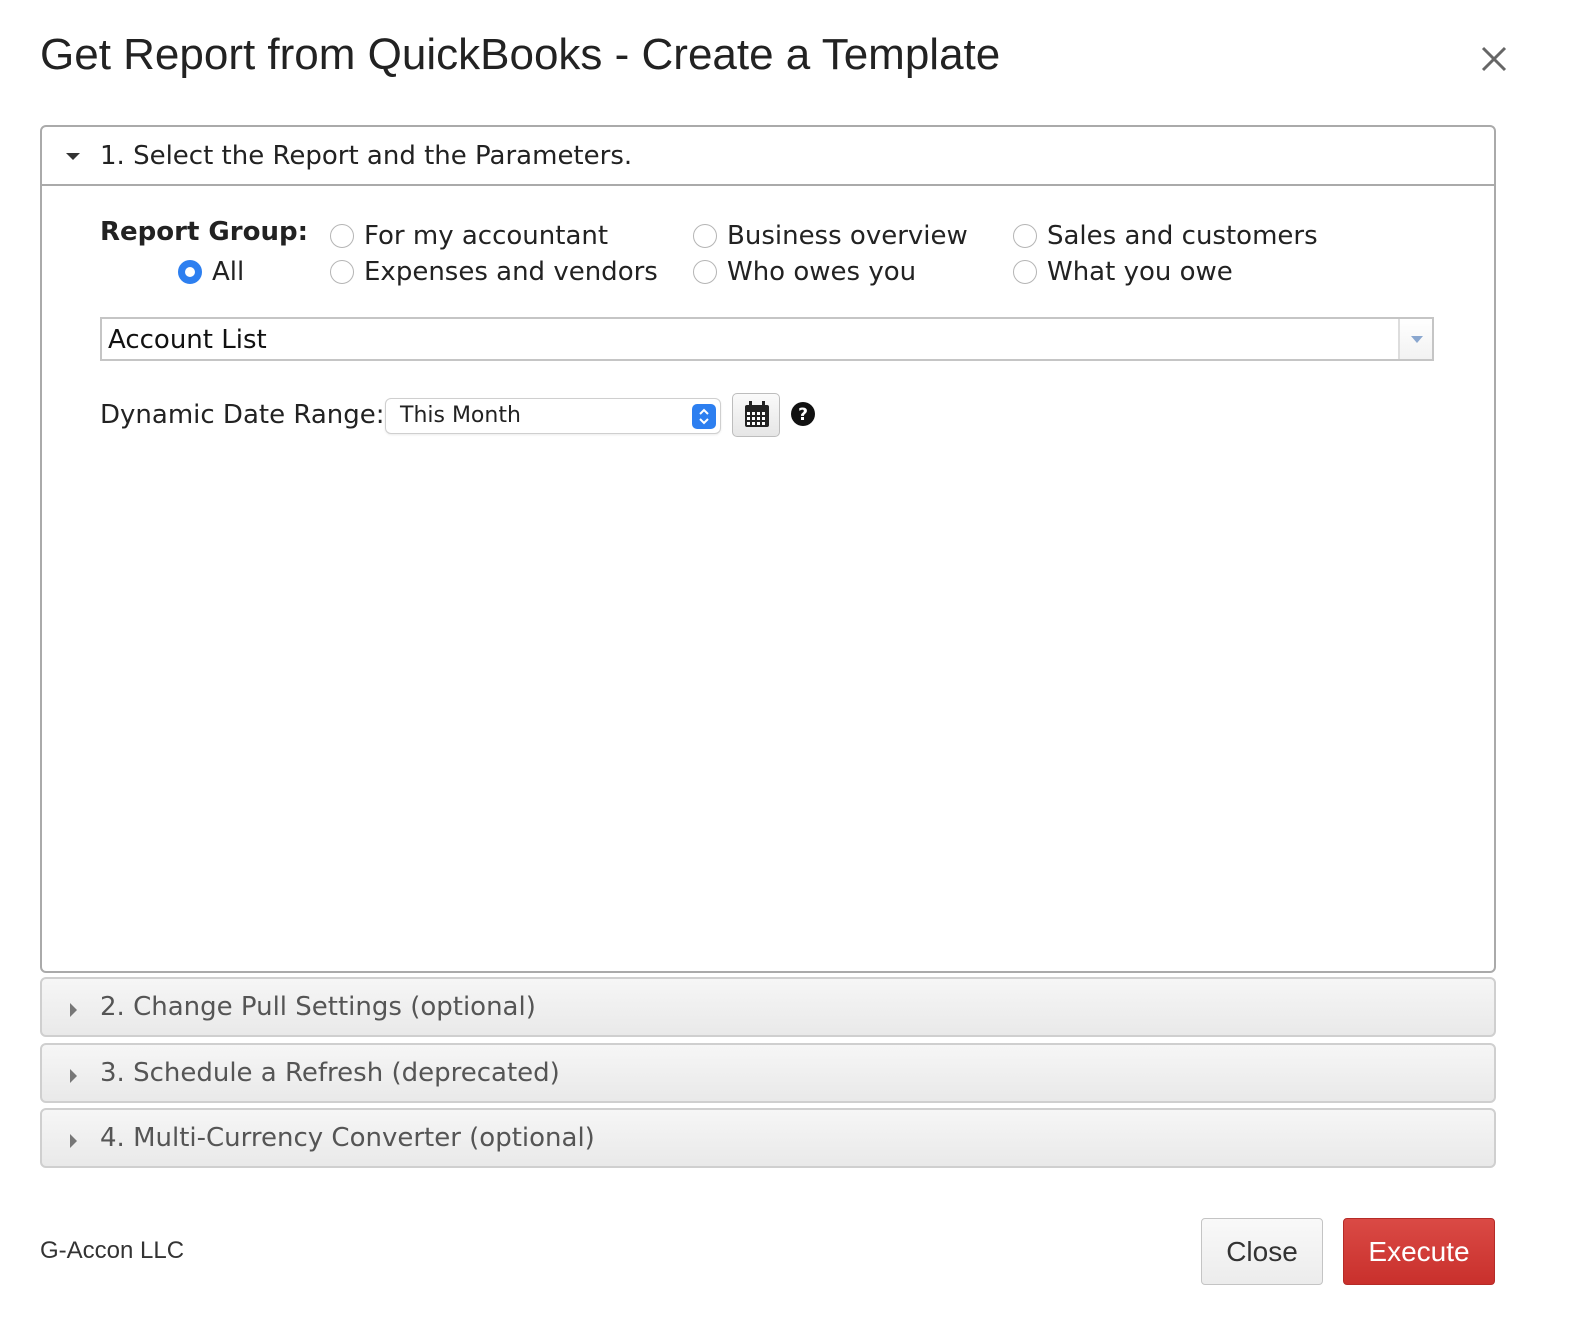 This screenshot has height=1322, width=1584. What do you see at coordinates (704, 416) in the screenshot?
I see `select-stepper-icon` at bounding box center [704, 416].